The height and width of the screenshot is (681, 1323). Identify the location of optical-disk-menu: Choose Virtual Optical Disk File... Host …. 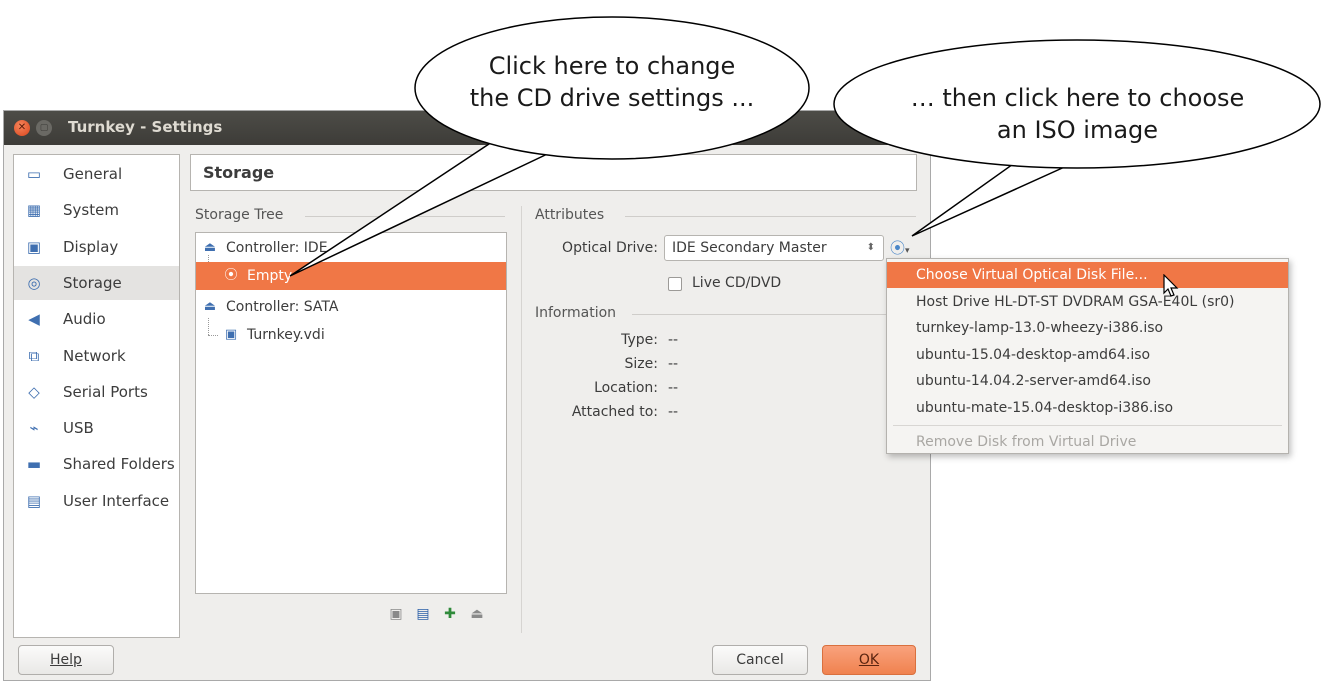
(1087, 356).